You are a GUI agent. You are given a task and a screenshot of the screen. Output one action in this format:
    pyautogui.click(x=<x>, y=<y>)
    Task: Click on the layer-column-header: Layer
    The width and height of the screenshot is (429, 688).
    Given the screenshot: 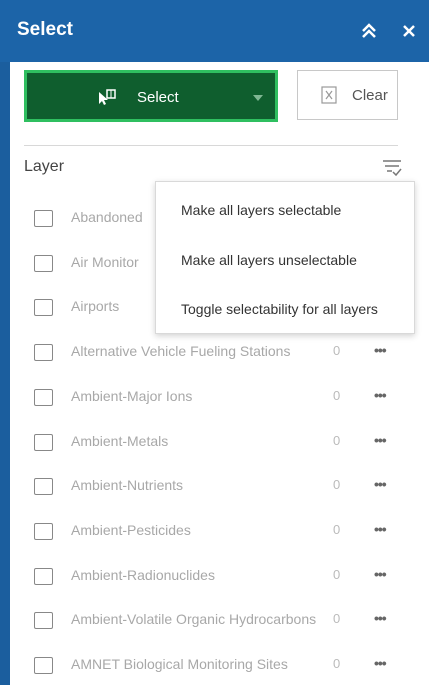 What is the action you would take?
    pyautogui.click(x=44, y=166)
    